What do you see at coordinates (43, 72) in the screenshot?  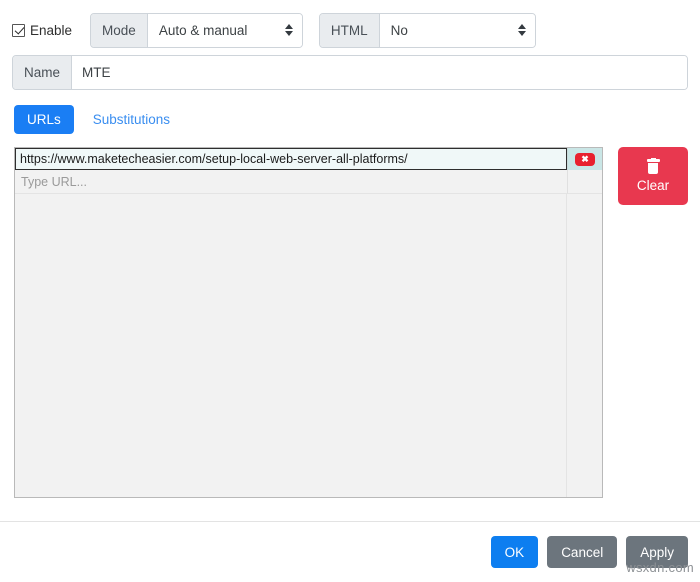 I see `name-label: Name` at bounding box center [43, 72].